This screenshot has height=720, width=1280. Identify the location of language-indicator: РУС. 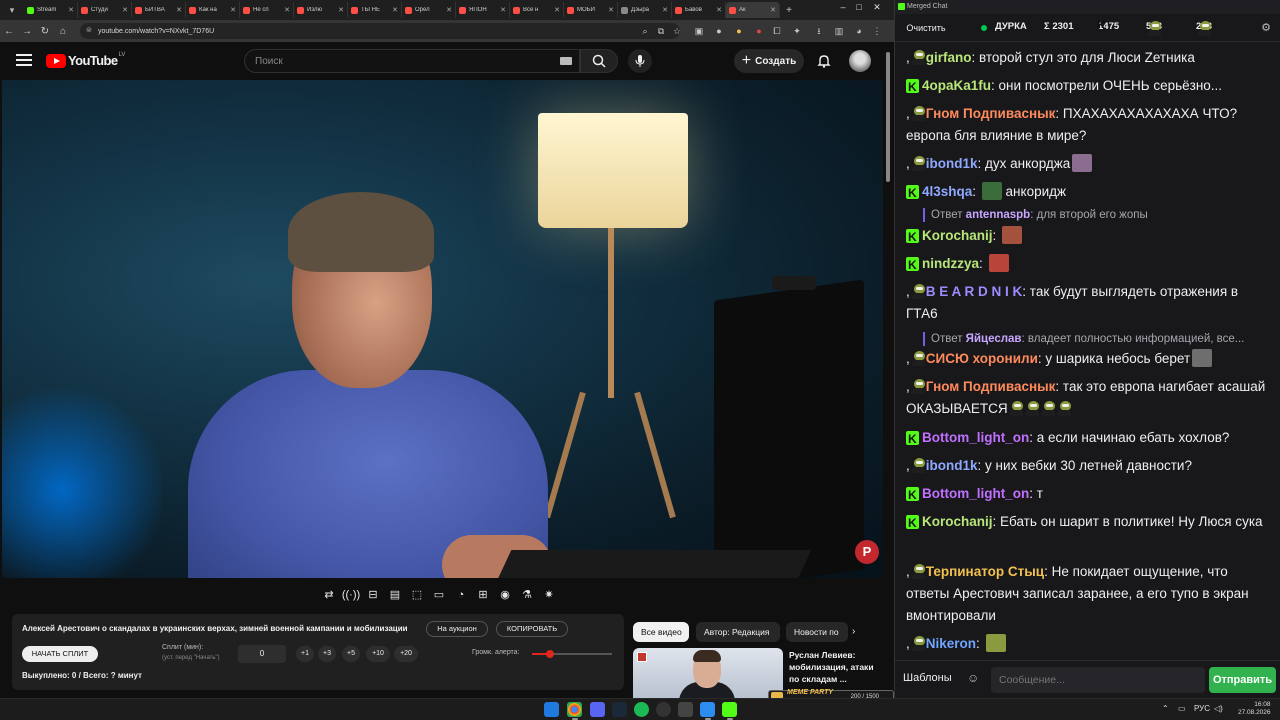
(1202, 708).